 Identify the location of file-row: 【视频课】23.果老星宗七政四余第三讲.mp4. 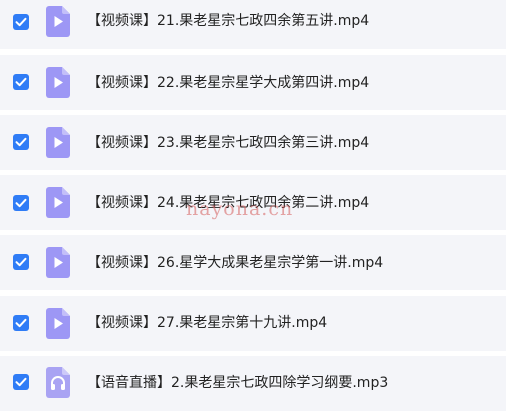
(253, 142).